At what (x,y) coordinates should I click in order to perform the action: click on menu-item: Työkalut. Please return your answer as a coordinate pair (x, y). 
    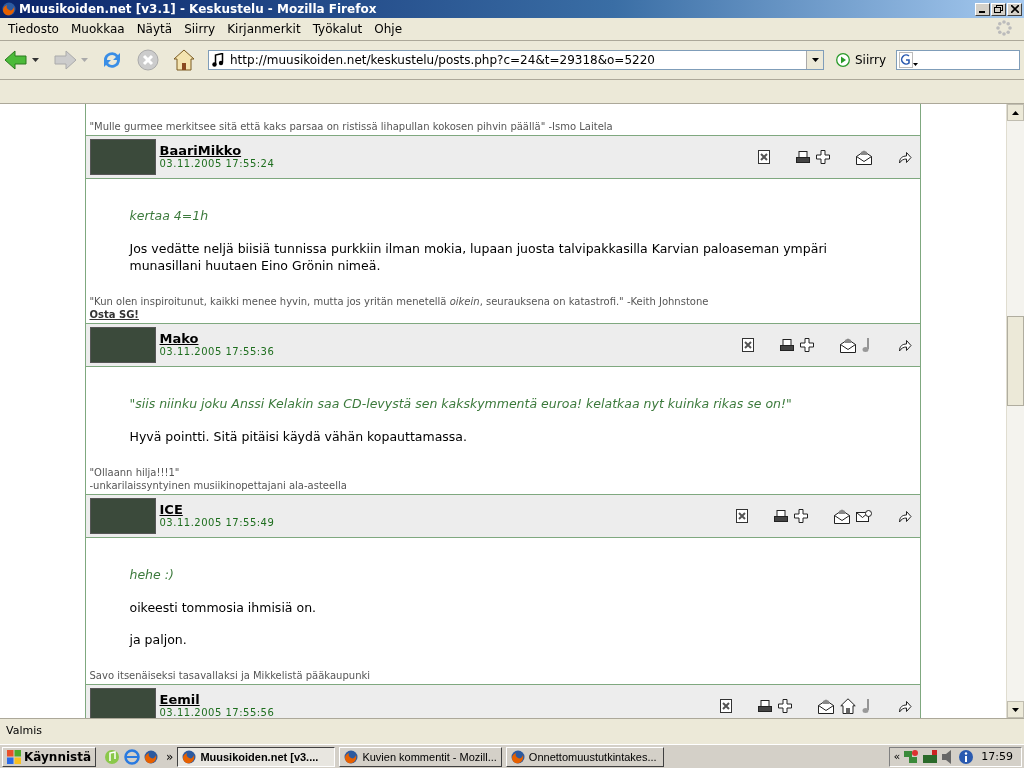
    Looking at the image, I should click on (337, 29).